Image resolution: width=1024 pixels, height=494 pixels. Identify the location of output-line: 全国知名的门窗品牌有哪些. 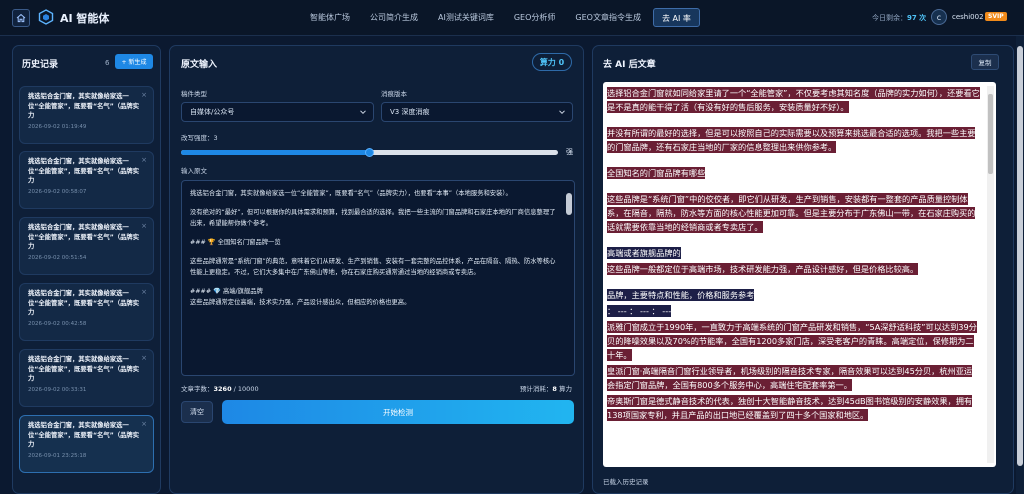
(656, 173).